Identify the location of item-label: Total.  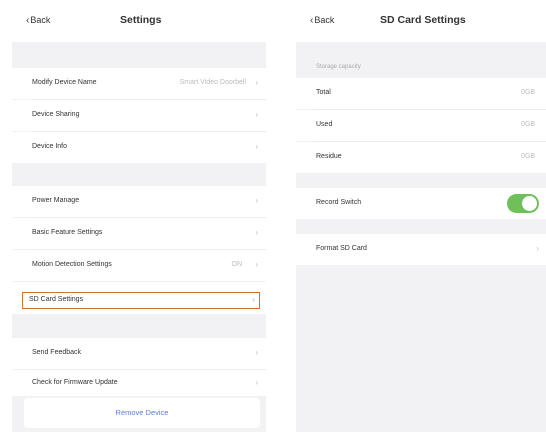
(323, 92).